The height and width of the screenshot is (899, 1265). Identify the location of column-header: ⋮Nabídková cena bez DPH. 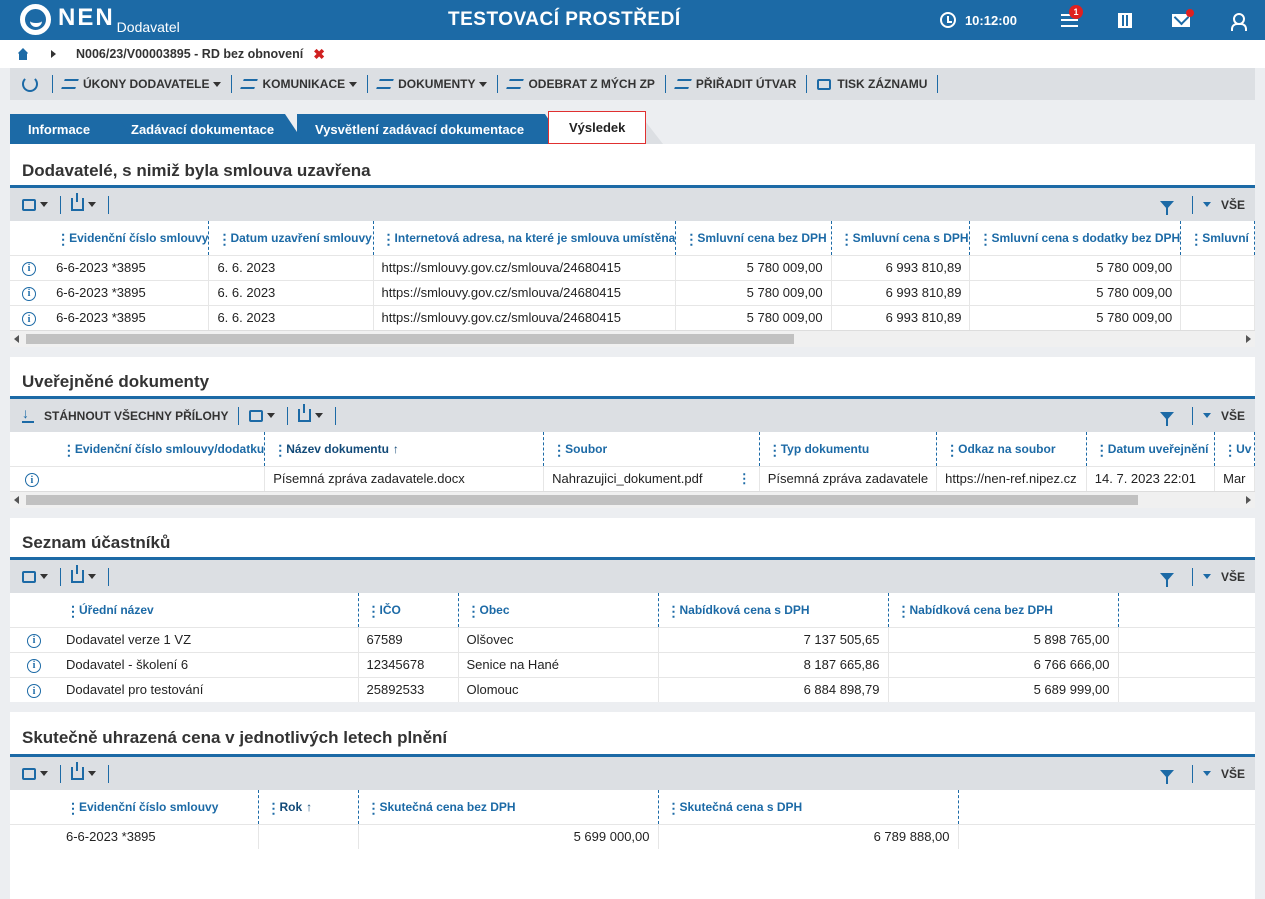
(1003, 610).